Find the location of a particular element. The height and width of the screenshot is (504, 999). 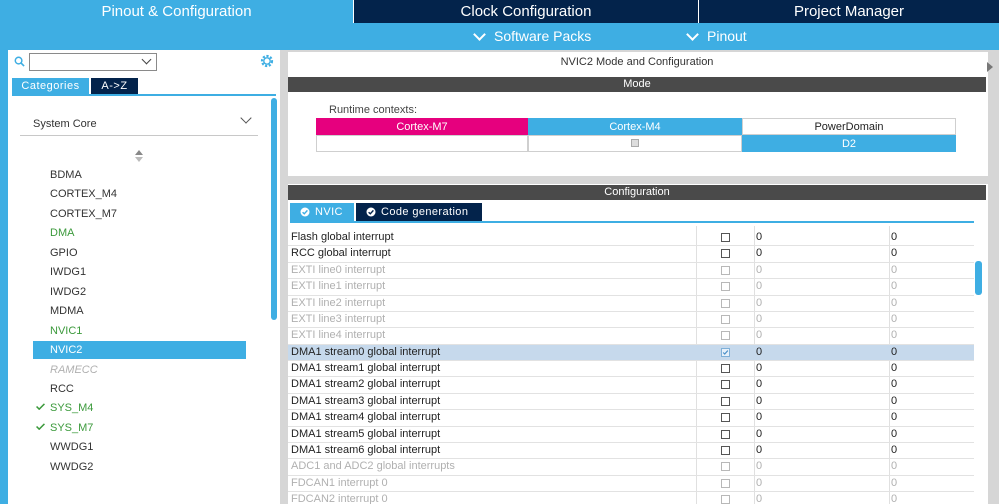

component-item: IWDG2 is located at coordinates (139, 292).